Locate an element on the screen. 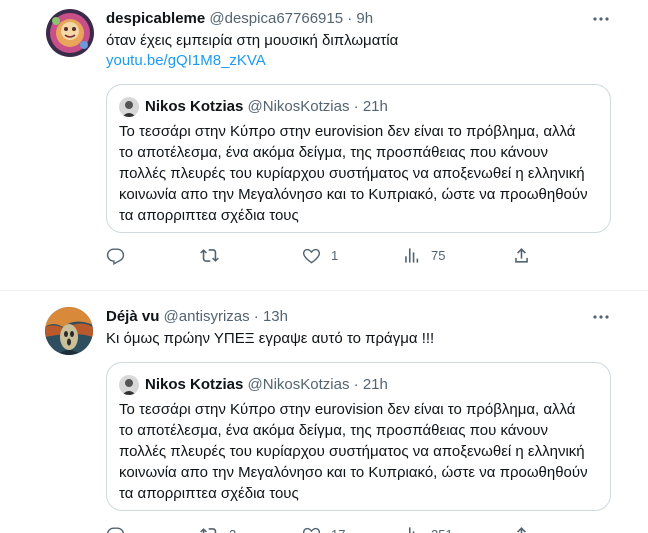 The height and width of the screenshot is (533, 648). action-bar: 2 17 251 is located at coordinates (324, 528).